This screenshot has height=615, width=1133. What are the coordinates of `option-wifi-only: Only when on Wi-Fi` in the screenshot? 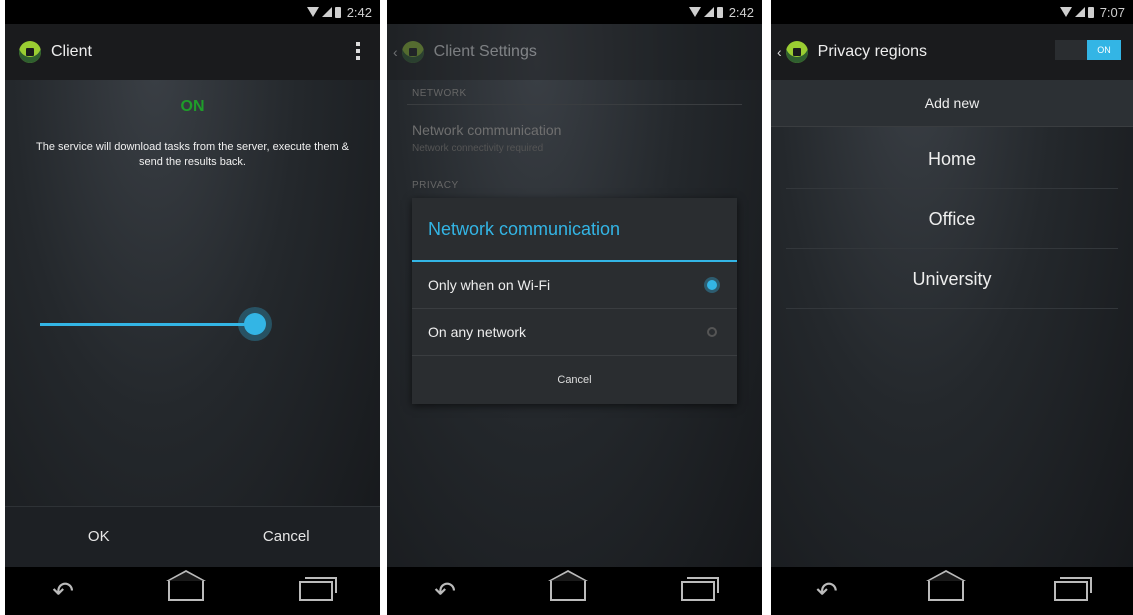 It's located at (574, 285).